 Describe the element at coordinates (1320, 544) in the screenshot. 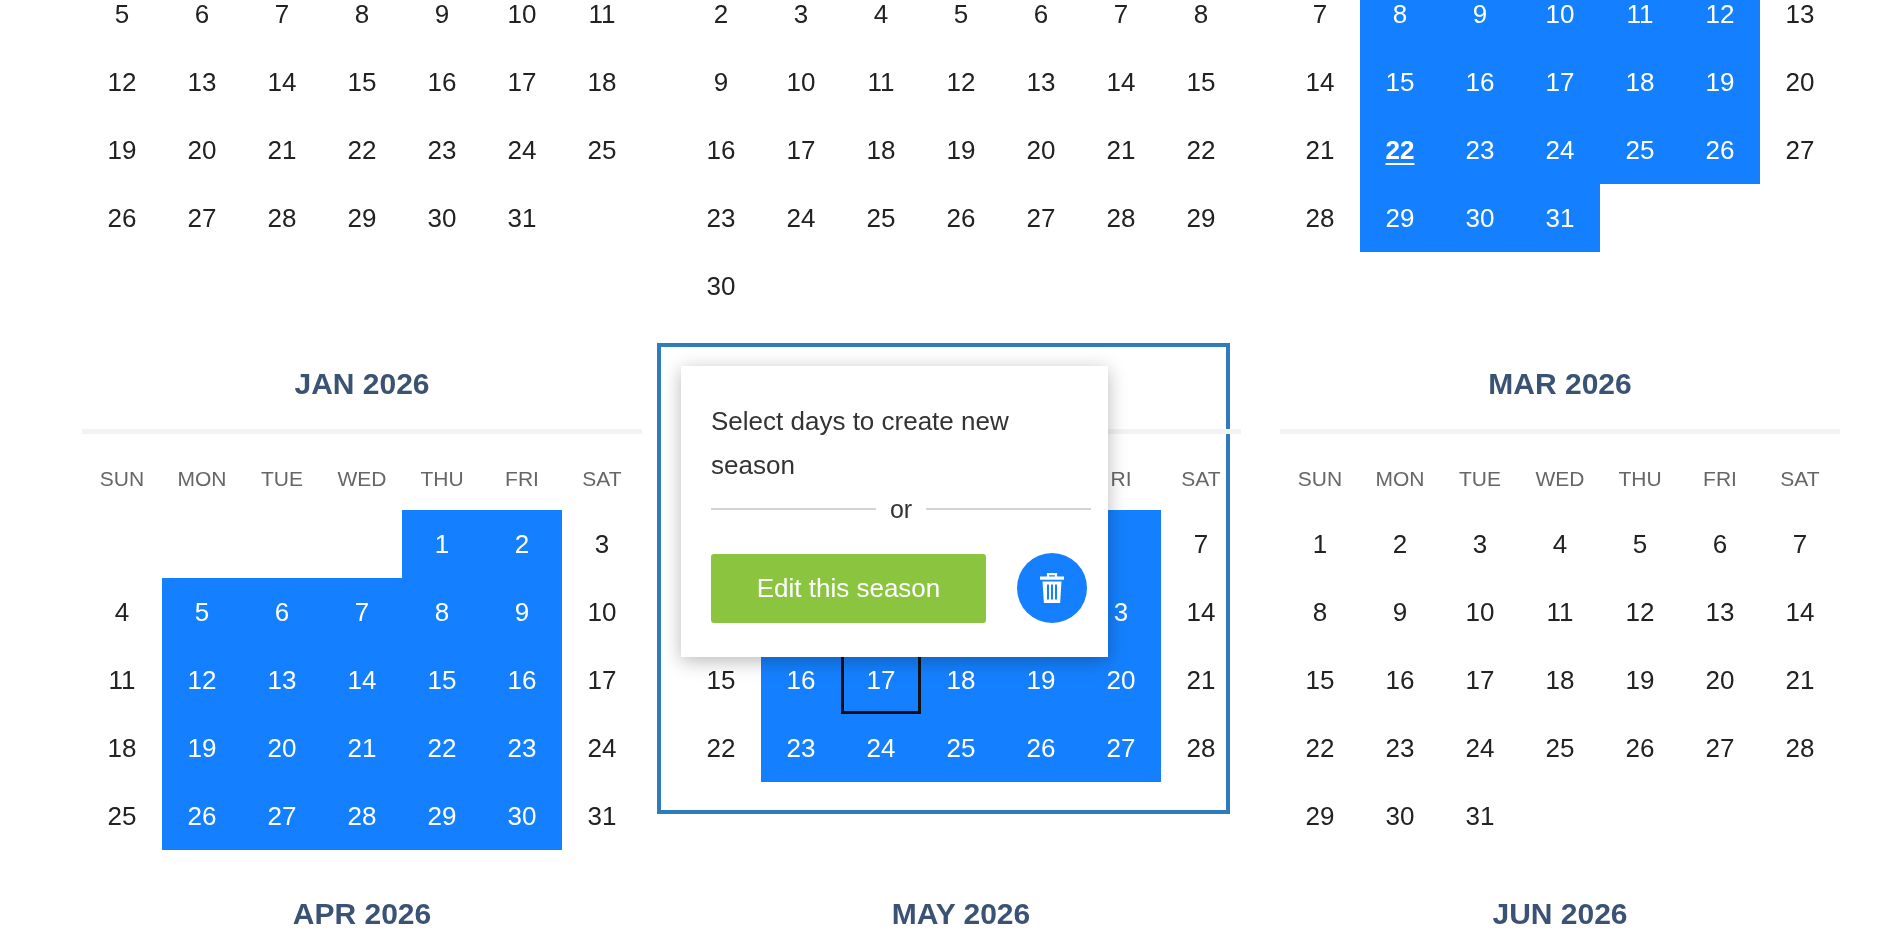

I see `day-cell: 1` at that location.